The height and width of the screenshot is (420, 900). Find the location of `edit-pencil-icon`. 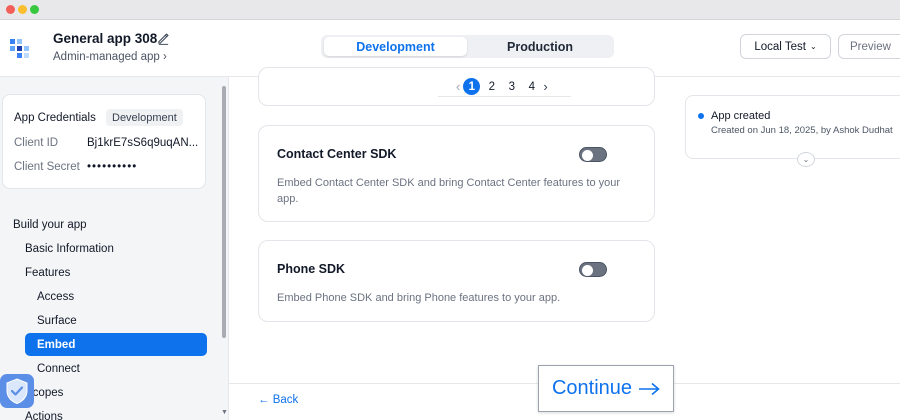

edit-pencil-icon is located at coordinates (163, 38).